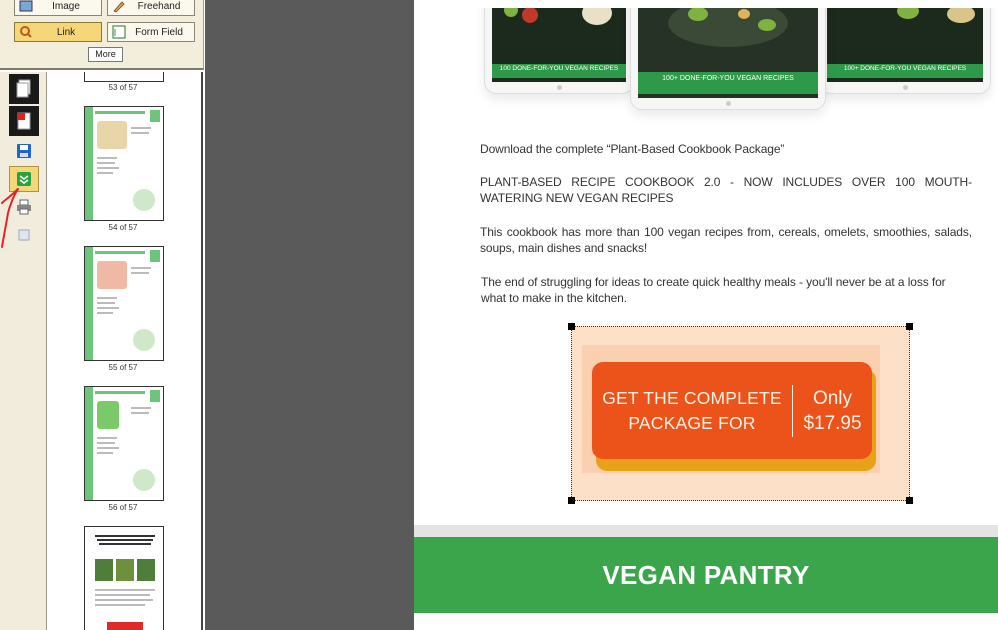 This screenshot has width=998, height=630. I want to click on freehand-tool-button: Freehand, so click(151, 8).